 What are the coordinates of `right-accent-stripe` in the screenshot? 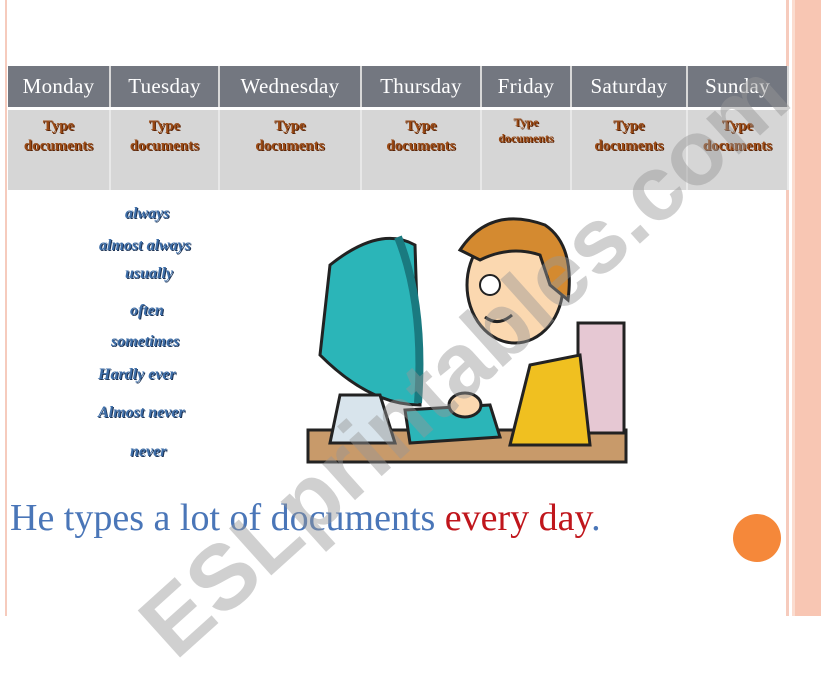 It's located at (806, 308).